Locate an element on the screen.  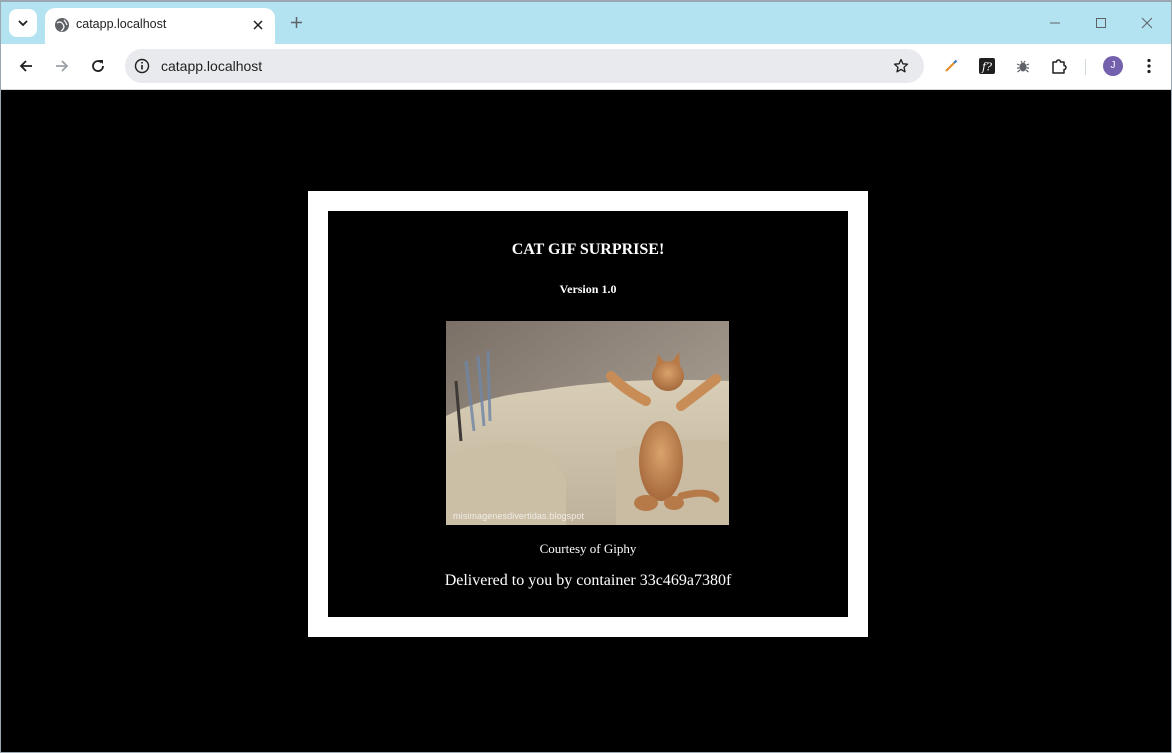
puzzle-icon is located at coordinates (1059, 66).